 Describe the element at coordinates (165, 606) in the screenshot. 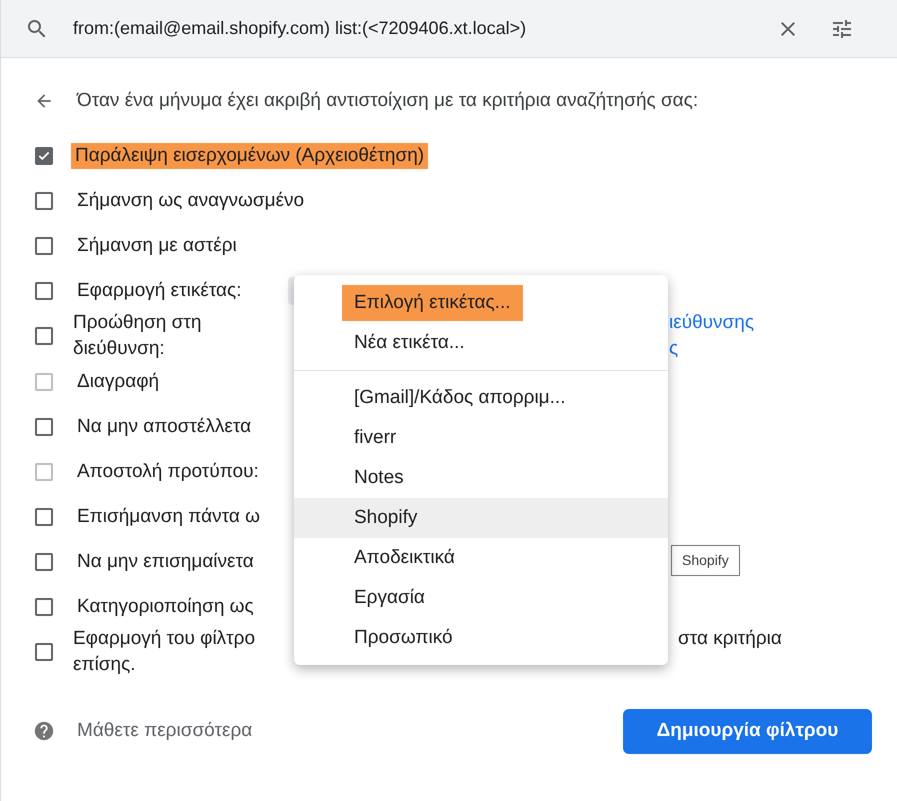

I see `action-label: Κατηγοριοποίηση ως` at that location.